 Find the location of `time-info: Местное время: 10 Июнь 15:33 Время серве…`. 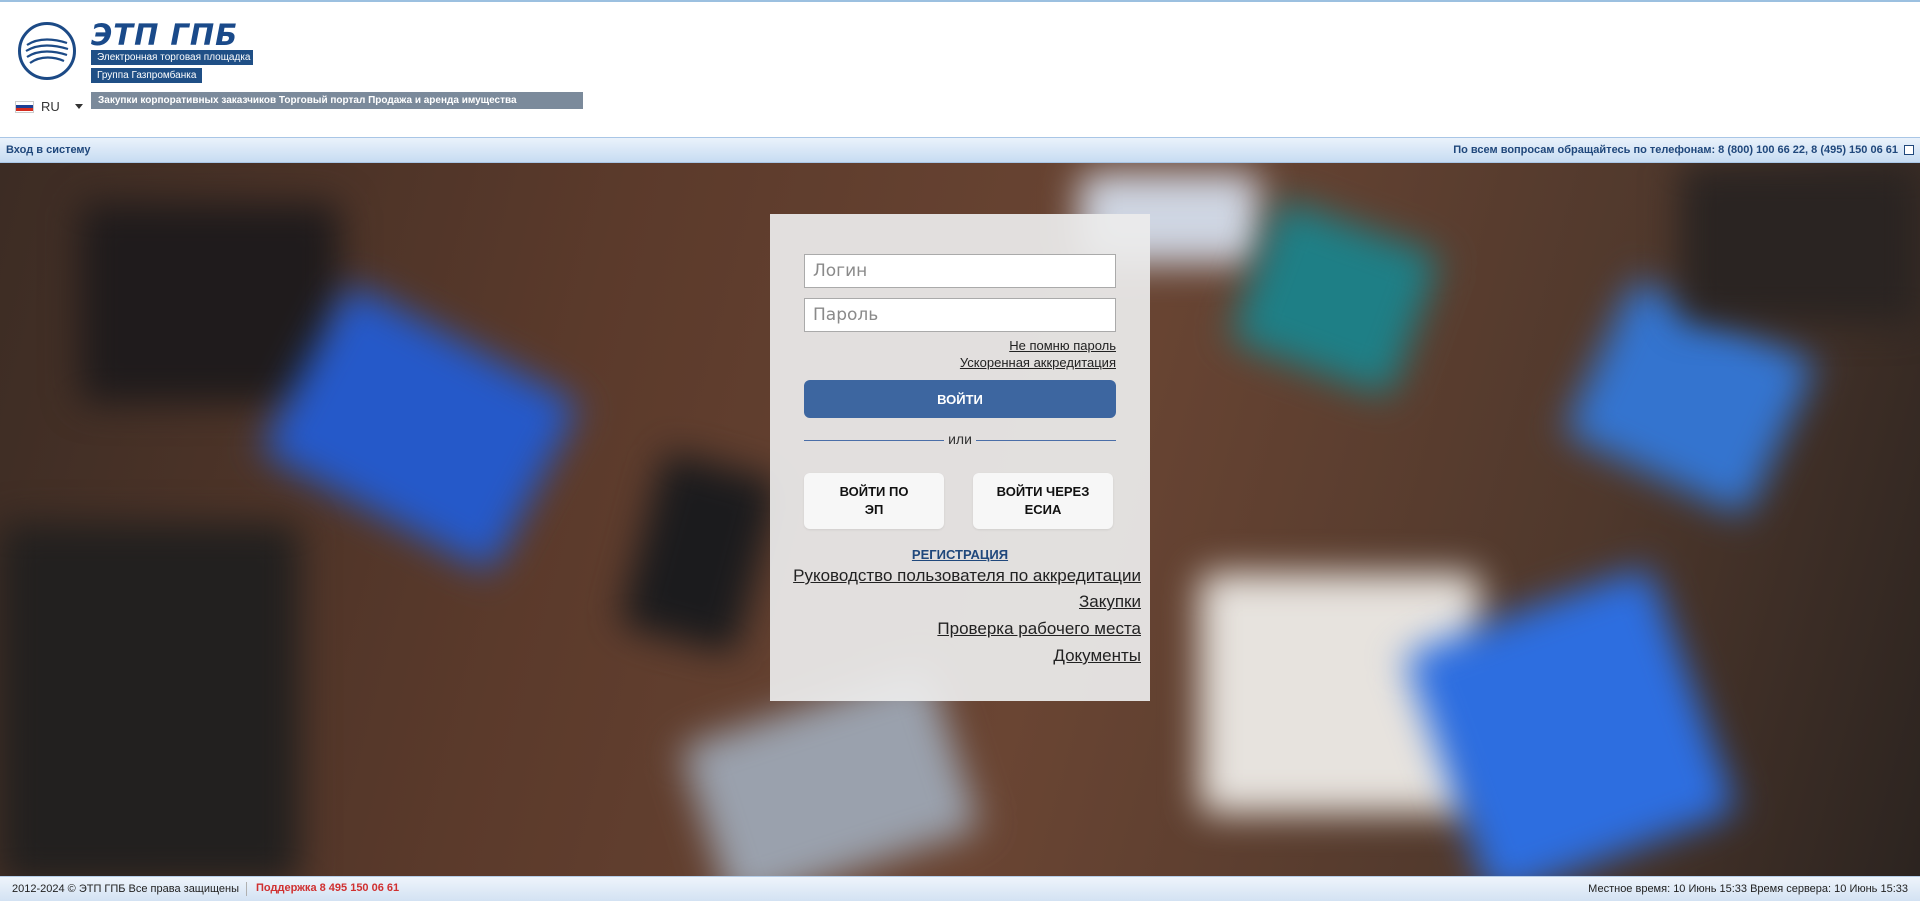

time-info: Местное время: 10 Июнь 15:33 Время серве… is located at coordinates (1748, 889).